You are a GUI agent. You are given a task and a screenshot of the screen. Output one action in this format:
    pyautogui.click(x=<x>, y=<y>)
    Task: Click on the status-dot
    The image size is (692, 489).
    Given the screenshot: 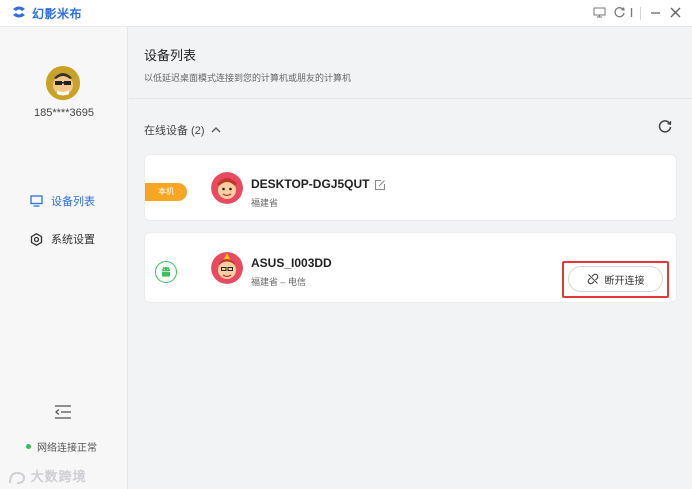 What is the action you would take?
    pyautogui.click(x=28, y=446)
    